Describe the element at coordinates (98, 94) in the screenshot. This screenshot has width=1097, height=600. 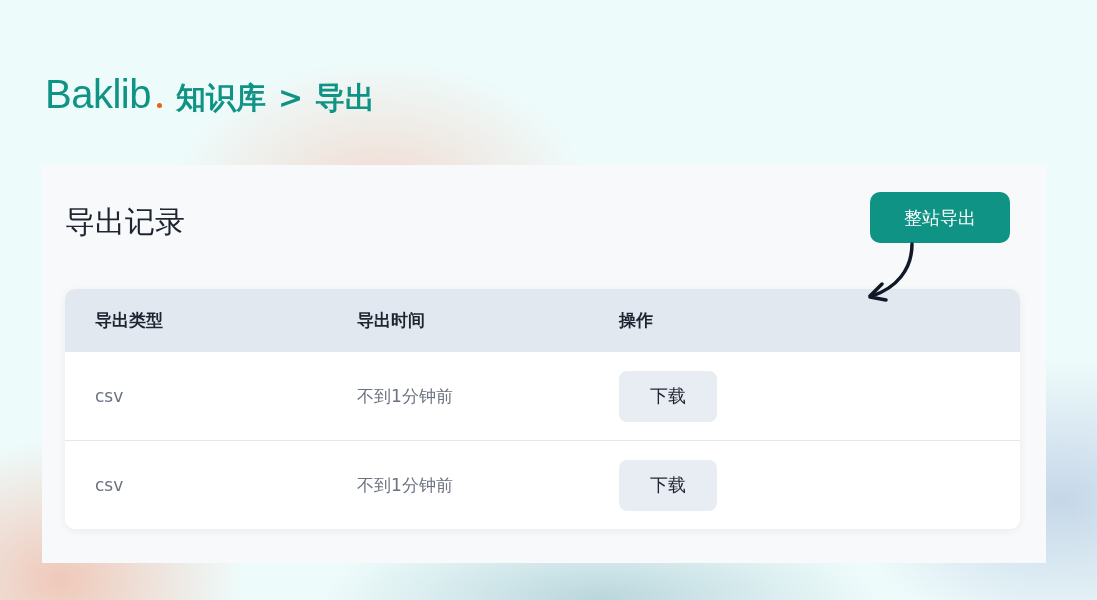
I see `brand-logo: Baklib` at that location.